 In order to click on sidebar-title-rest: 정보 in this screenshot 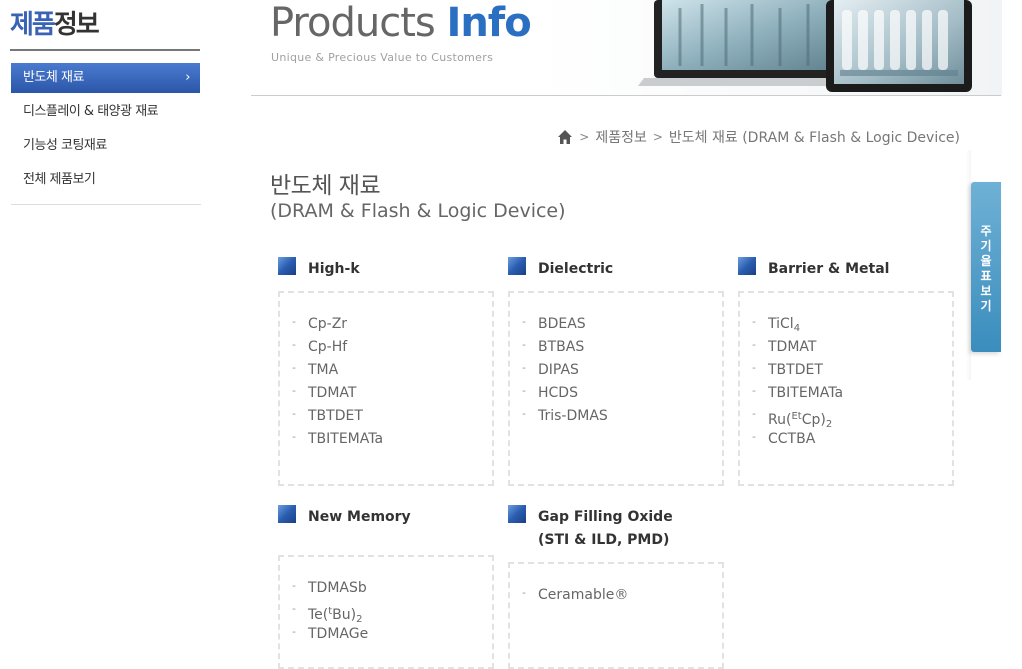, I will do `click(76, 25)`.